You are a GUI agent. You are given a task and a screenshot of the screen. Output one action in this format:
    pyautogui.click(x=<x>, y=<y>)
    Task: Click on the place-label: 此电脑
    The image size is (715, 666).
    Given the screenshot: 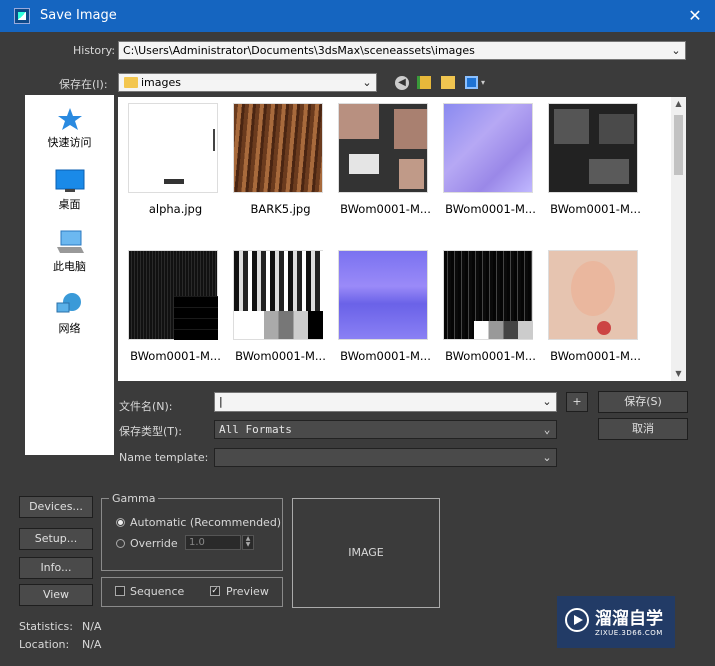 What is the action you would take?
    pyautogui.click(x=69, y=266)
    